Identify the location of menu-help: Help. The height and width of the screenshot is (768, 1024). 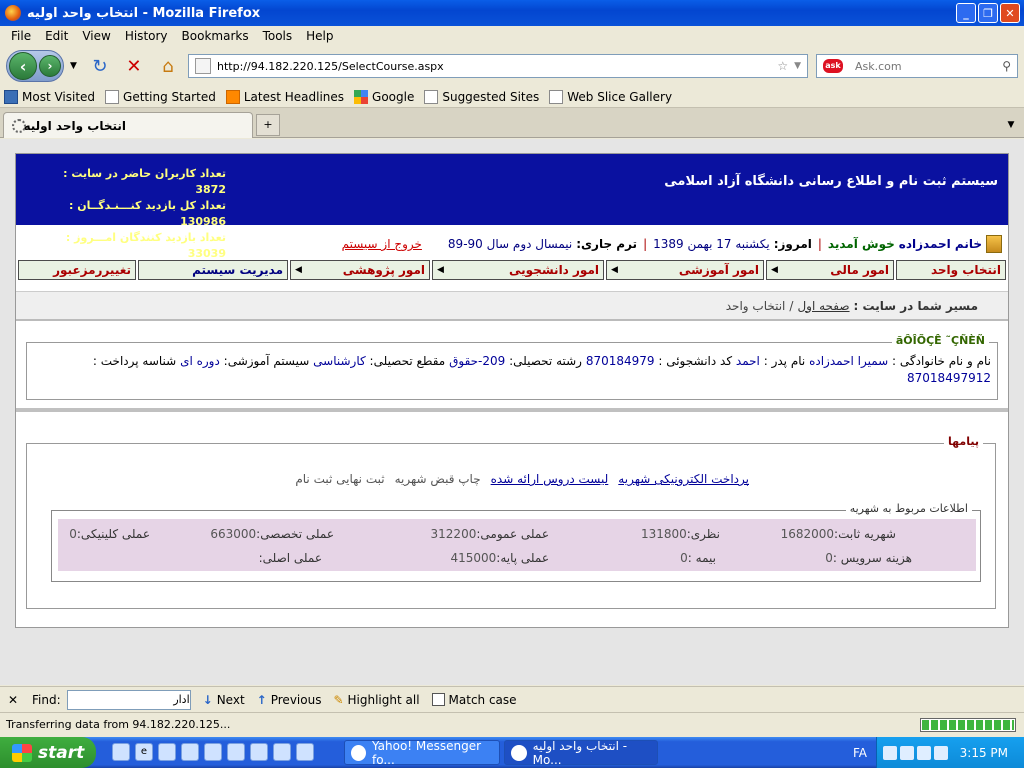
(319, 36).